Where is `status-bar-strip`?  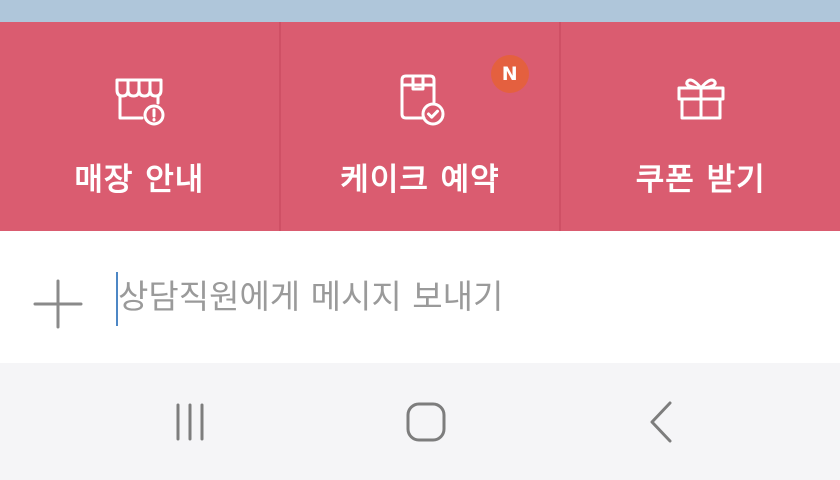
status-bar-strip is located at coordinates (420, 11).